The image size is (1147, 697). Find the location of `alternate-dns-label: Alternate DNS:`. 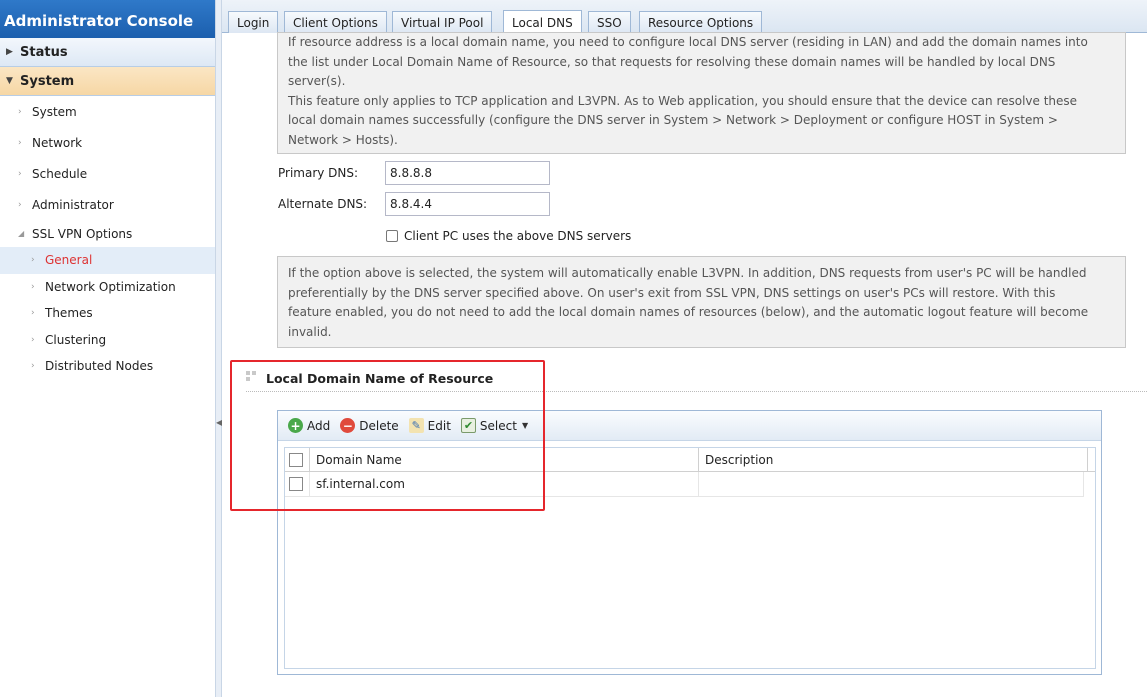

alternate-dns-label: Alternate DNS: is located at coordinates (323, 204).